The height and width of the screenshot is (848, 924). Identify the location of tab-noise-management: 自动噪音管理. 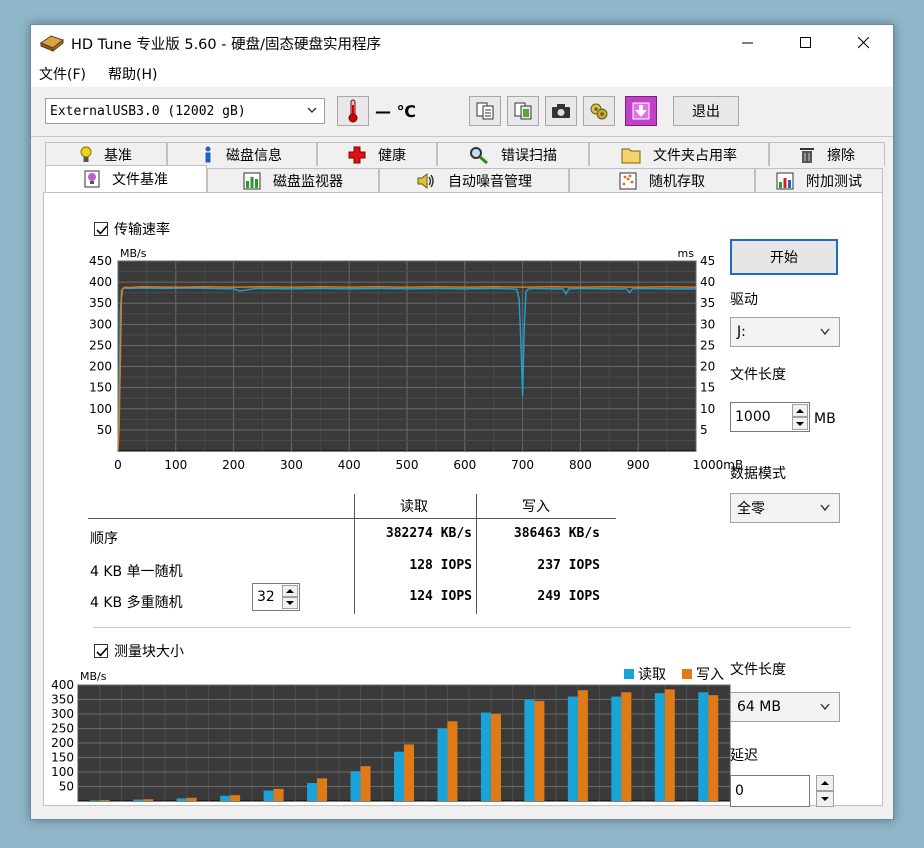
(474, 180).